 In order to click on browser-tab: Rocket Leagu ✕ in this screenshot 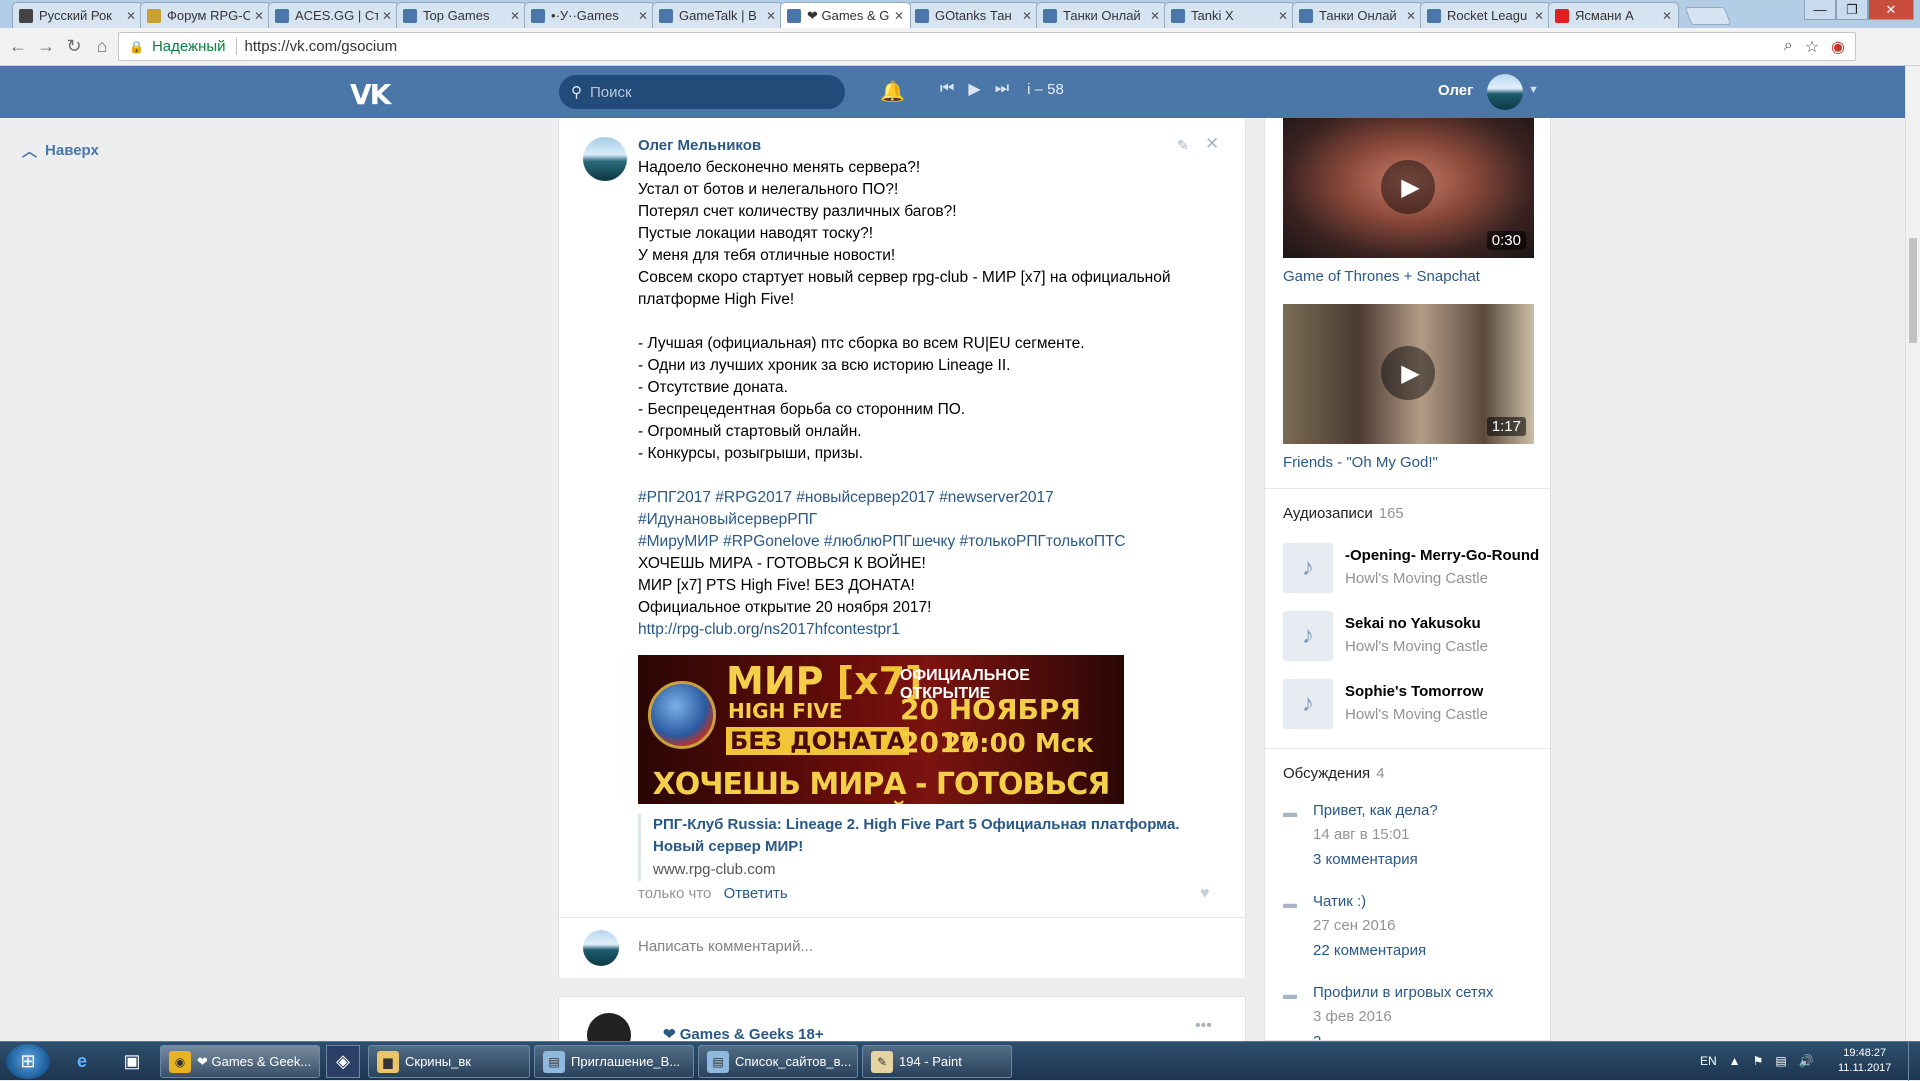, I will do `click(1485, 15)`.